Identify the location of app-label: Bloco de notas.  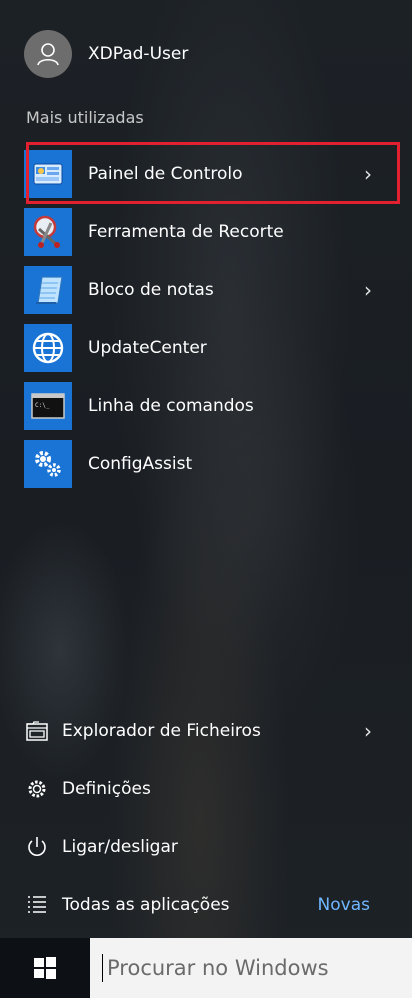
(151, 290).